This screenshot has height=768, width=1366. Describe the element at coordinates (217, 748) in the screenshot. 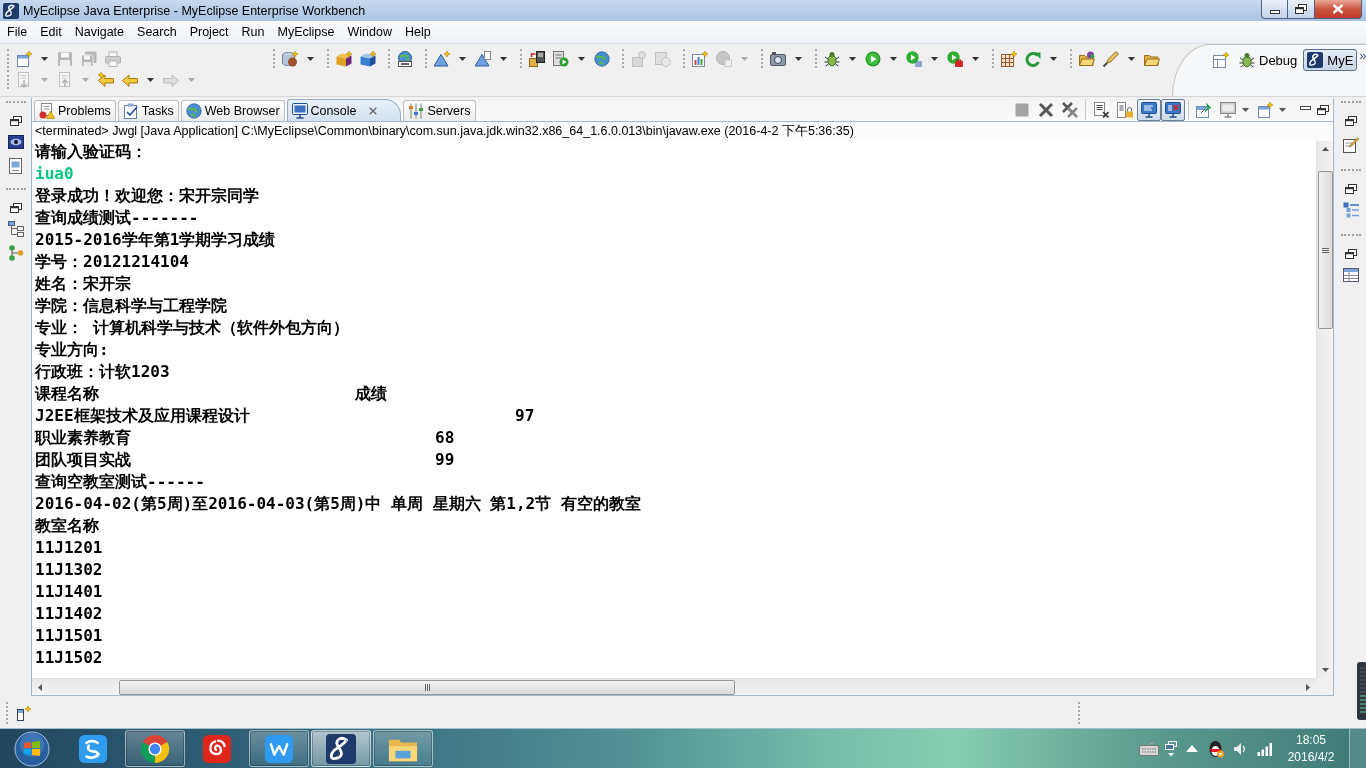

I see `swirl-tile-icon` at that location.